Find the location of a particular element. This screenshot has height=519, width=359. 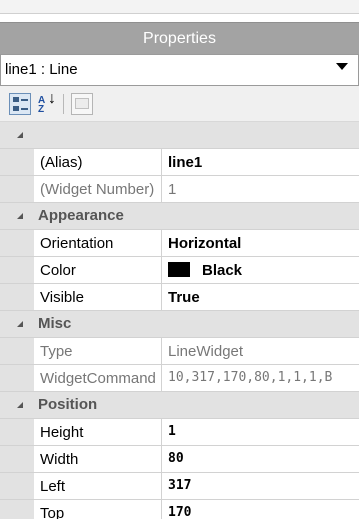

property-value: LineWidget is located at coordinates (206, 351).